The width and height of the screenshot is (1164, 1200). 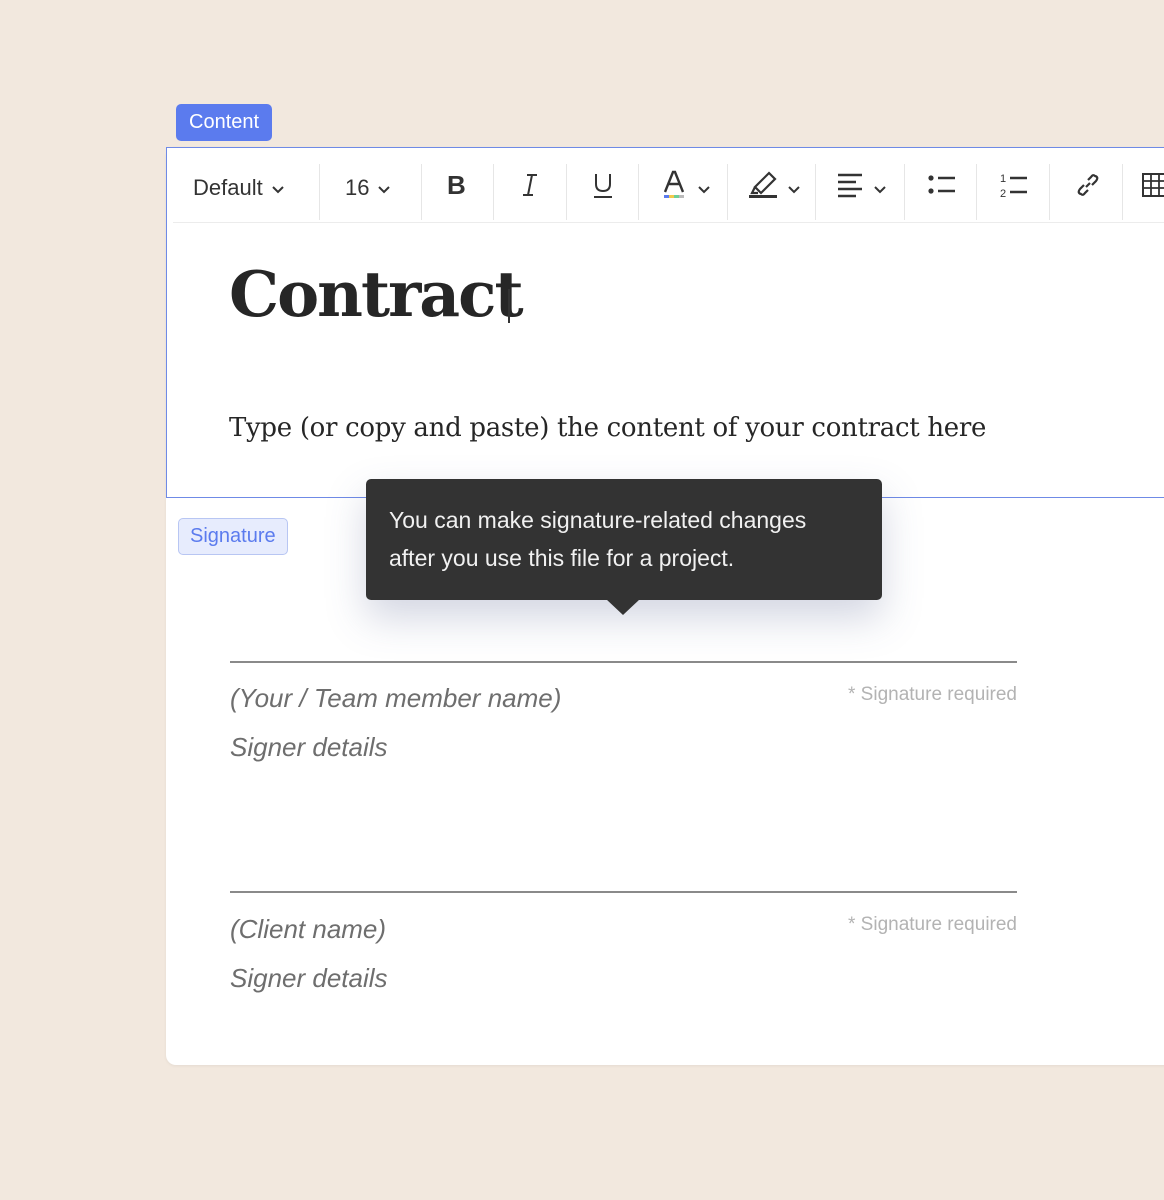 I want to click on bold-button: B, so click(x=457, y=188).